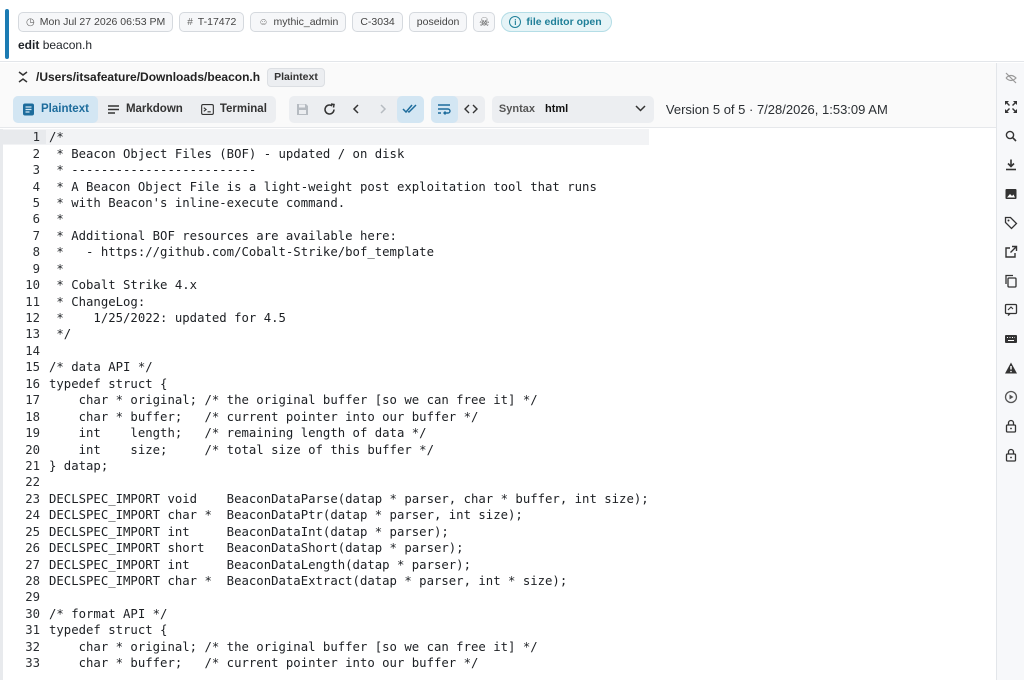  Describe the element at coordinates (1010, 107) in the screenshot. I see `sidebar-expand-button` at that location.